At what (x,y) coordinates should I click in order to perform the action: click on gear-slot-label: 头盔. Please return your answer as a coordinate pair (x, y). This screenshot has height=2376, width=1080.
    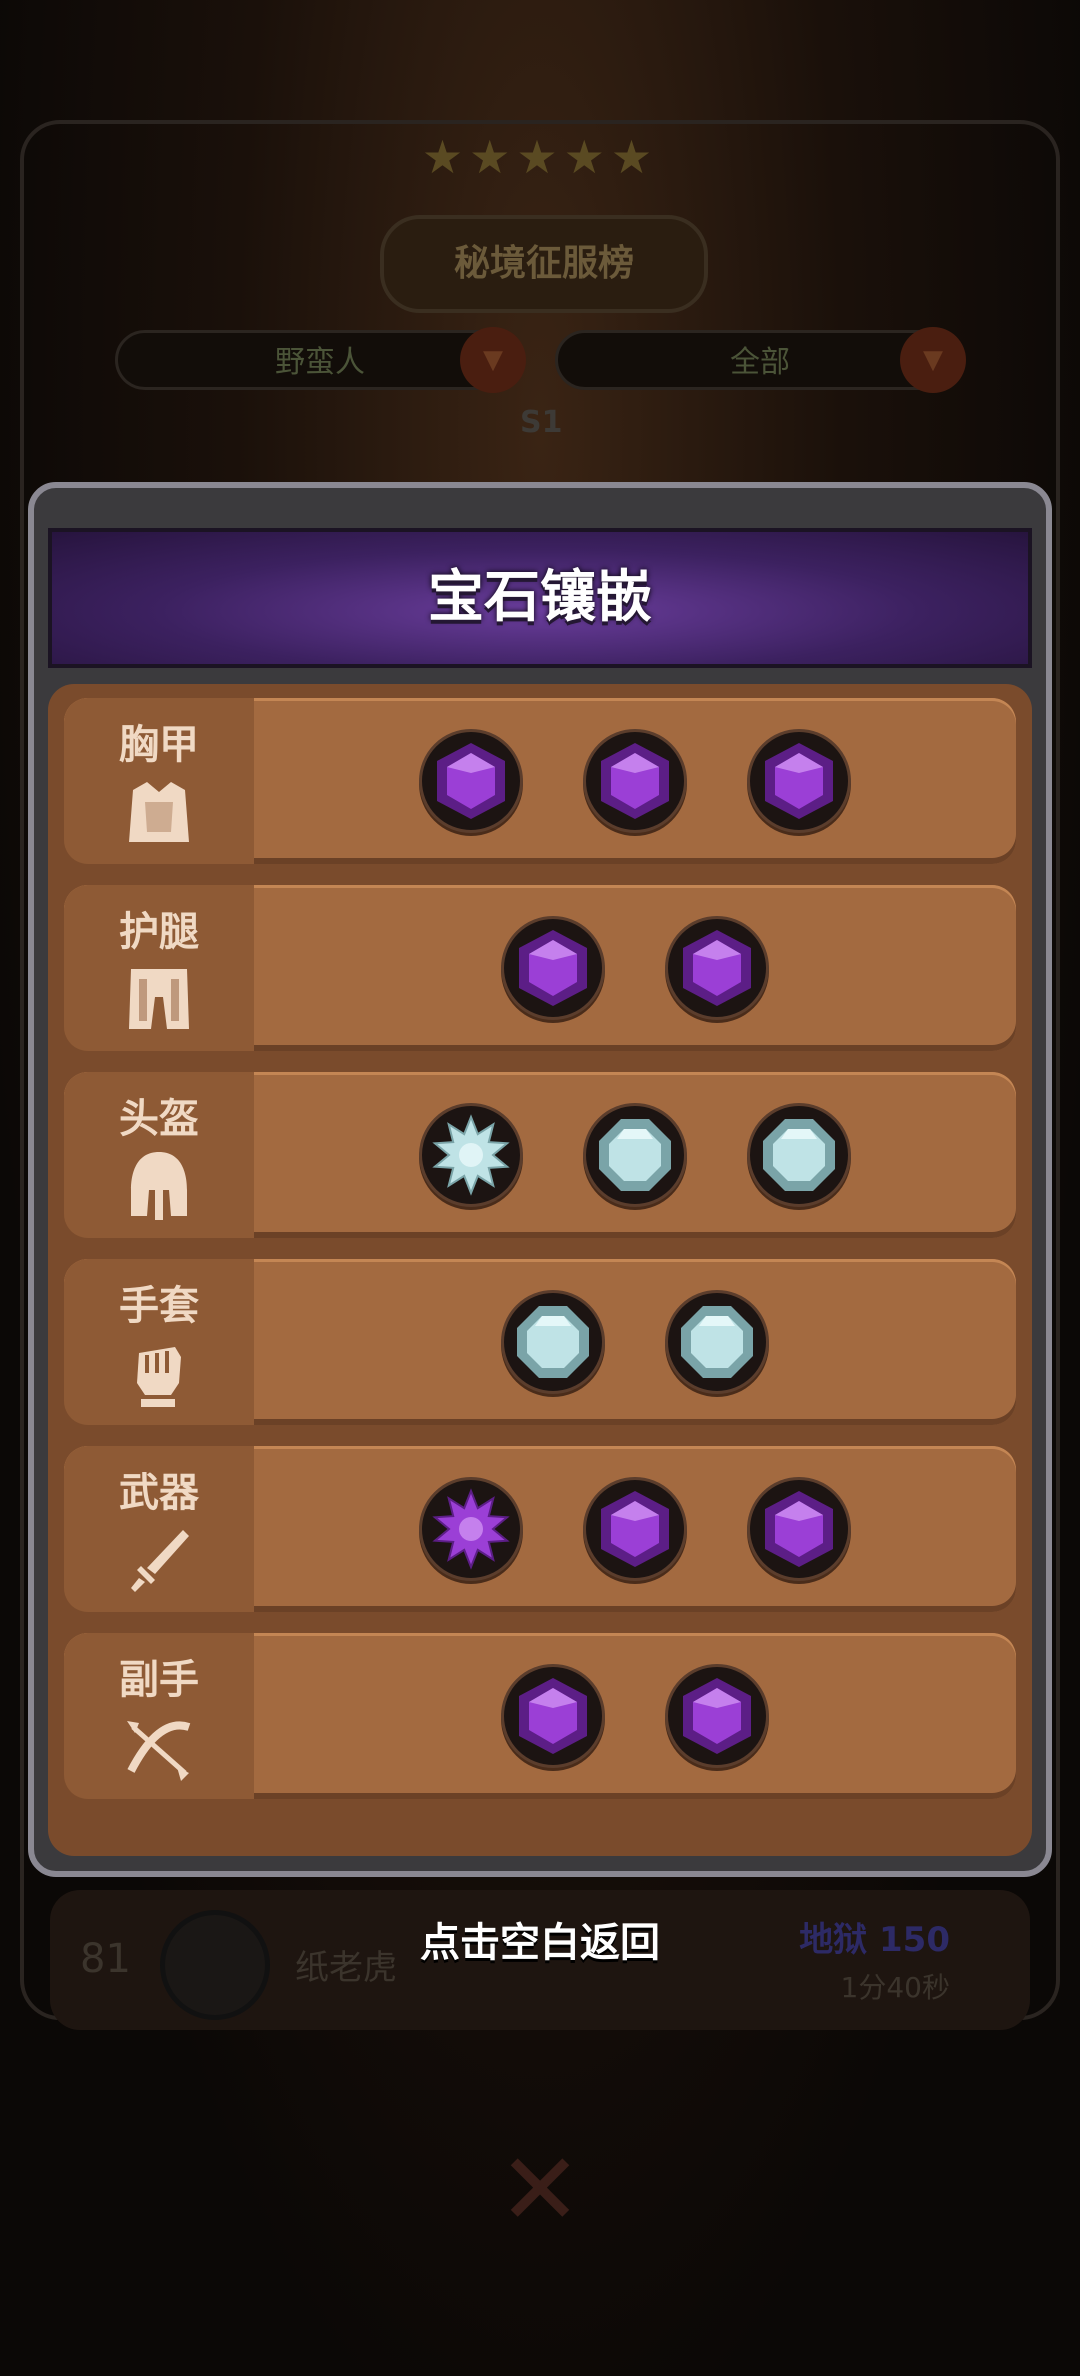
    Looking at the image, I should click on (159, 1119).